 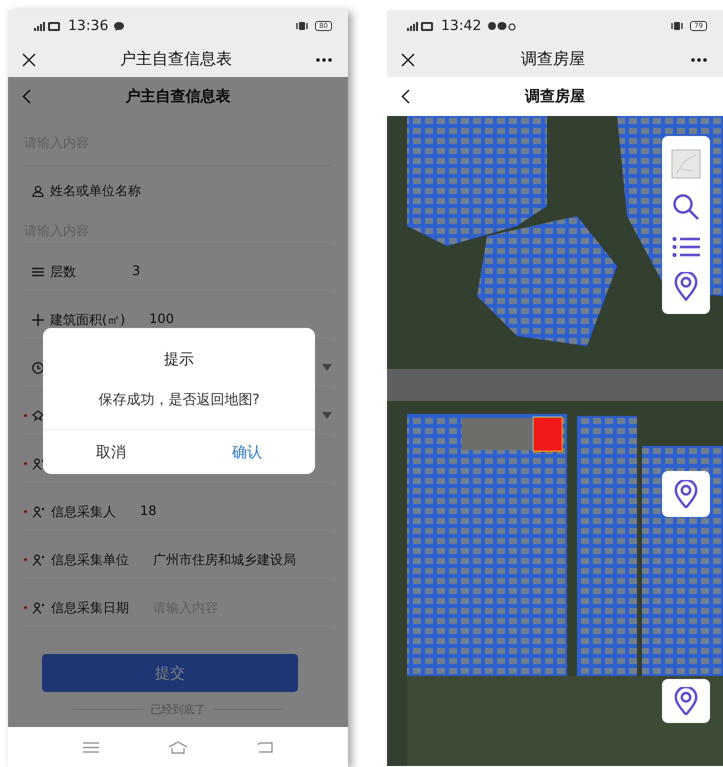 What do you see at coordinates (553, 59) in the screenshot?
I see `window-title: 调查房屋` at bounding box center [553, 59].